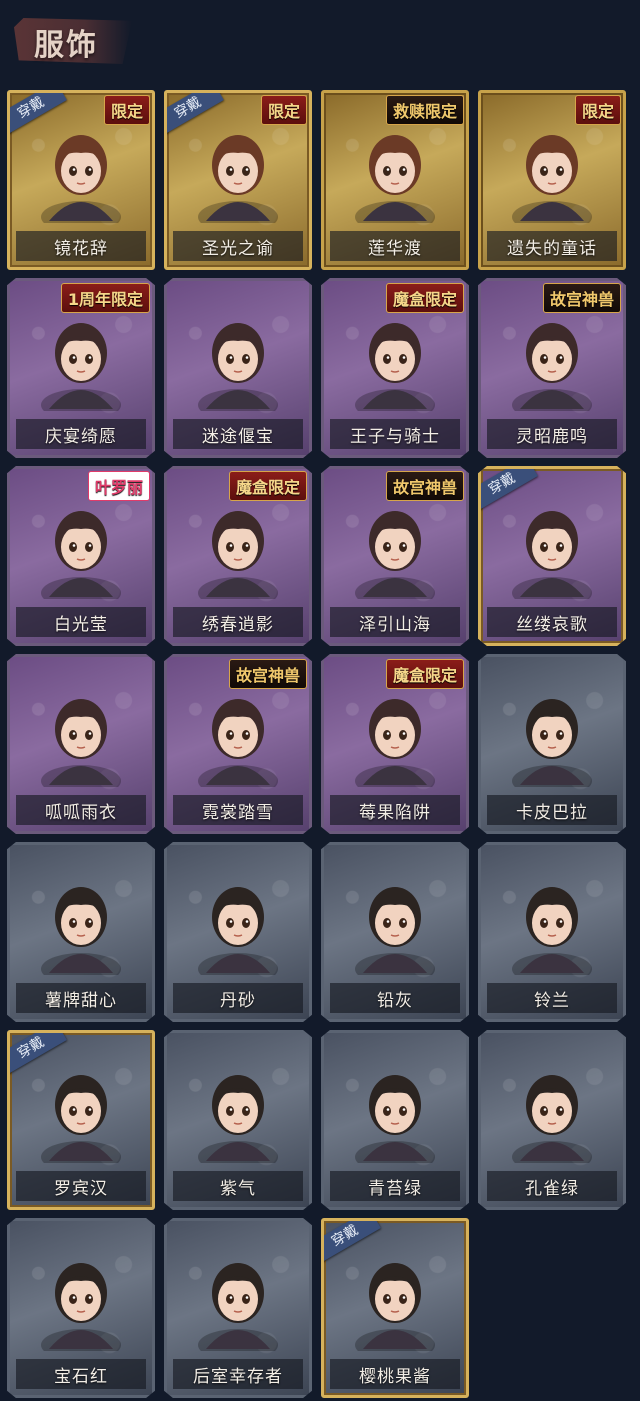 The width and height of the screenshot is (640, 1401). Describe the element at coordinates (395, 810) in the screenshot. I see `costume-name: 莓果陷阱` at that location.